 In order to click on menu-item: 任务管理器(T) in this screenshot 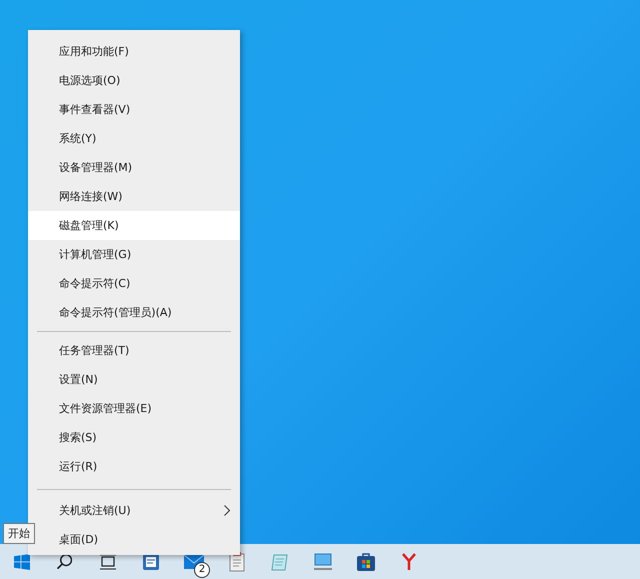, I will do `click(134, 350)`.